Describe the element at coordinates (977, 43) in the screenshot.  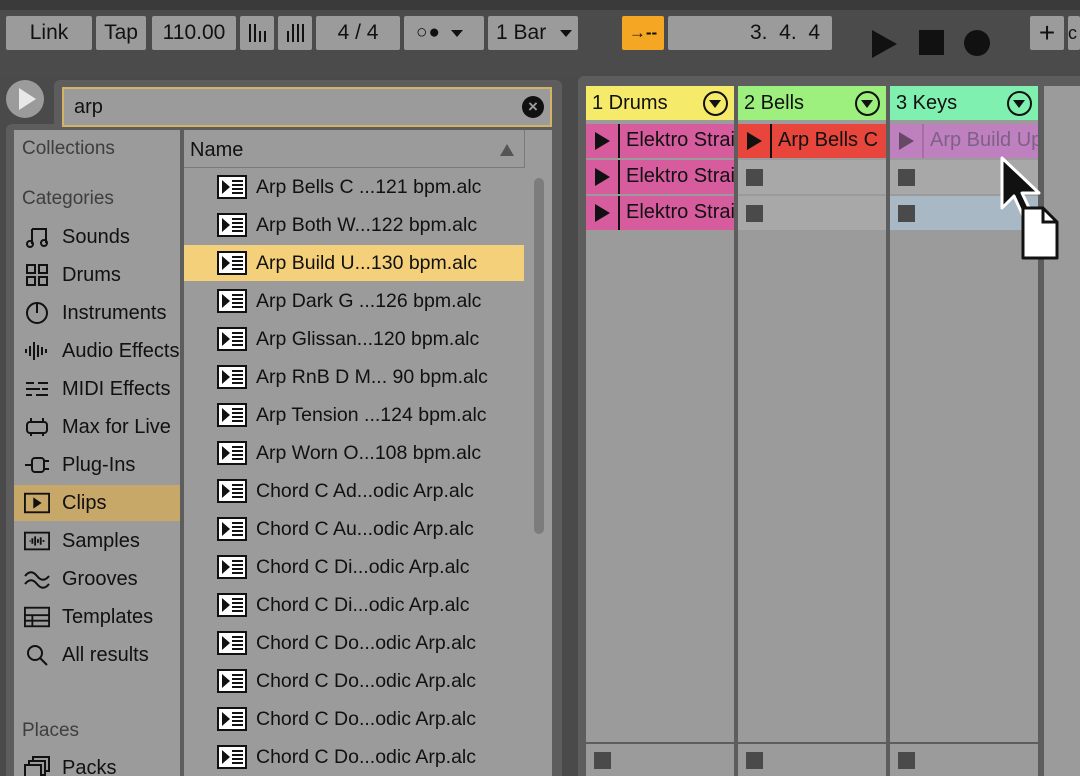
I see `record-icon` at that location.